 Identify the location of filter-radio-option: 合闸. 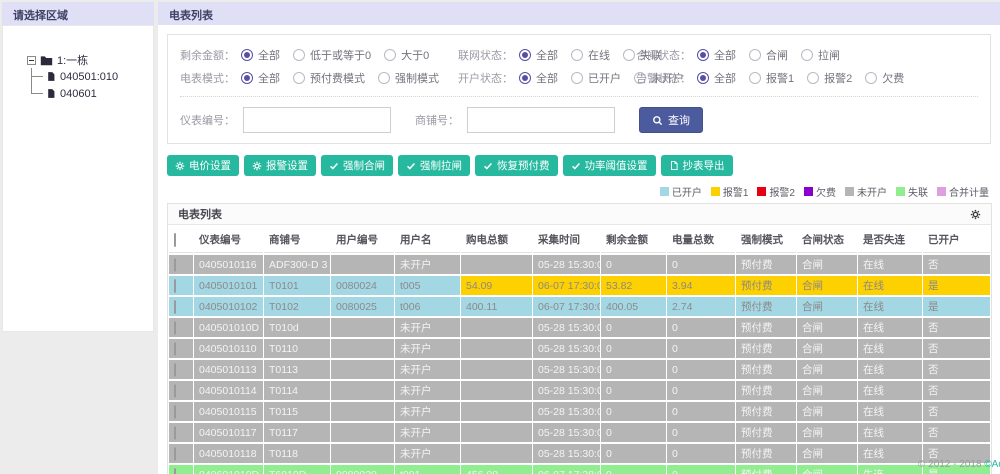
(768, 55).